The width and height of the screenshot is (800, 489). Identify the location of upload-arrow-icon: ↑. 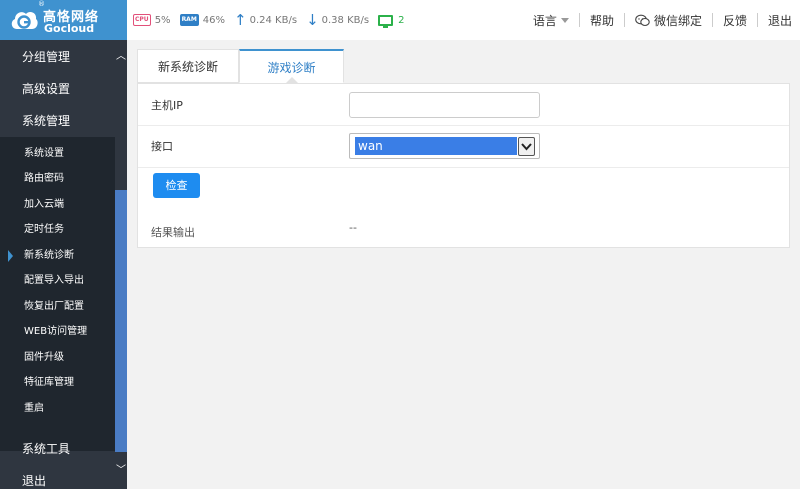
(240, 20).